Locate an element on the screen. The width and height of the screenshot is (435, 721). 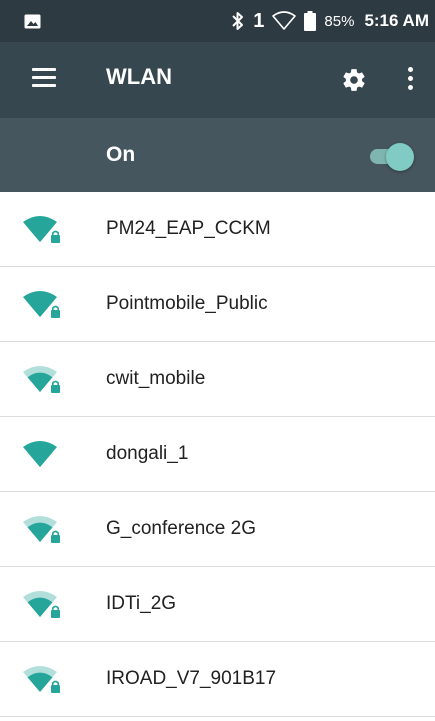
network-list-item: IROAD_V7_901B17 is located at coordinates (217, 679).